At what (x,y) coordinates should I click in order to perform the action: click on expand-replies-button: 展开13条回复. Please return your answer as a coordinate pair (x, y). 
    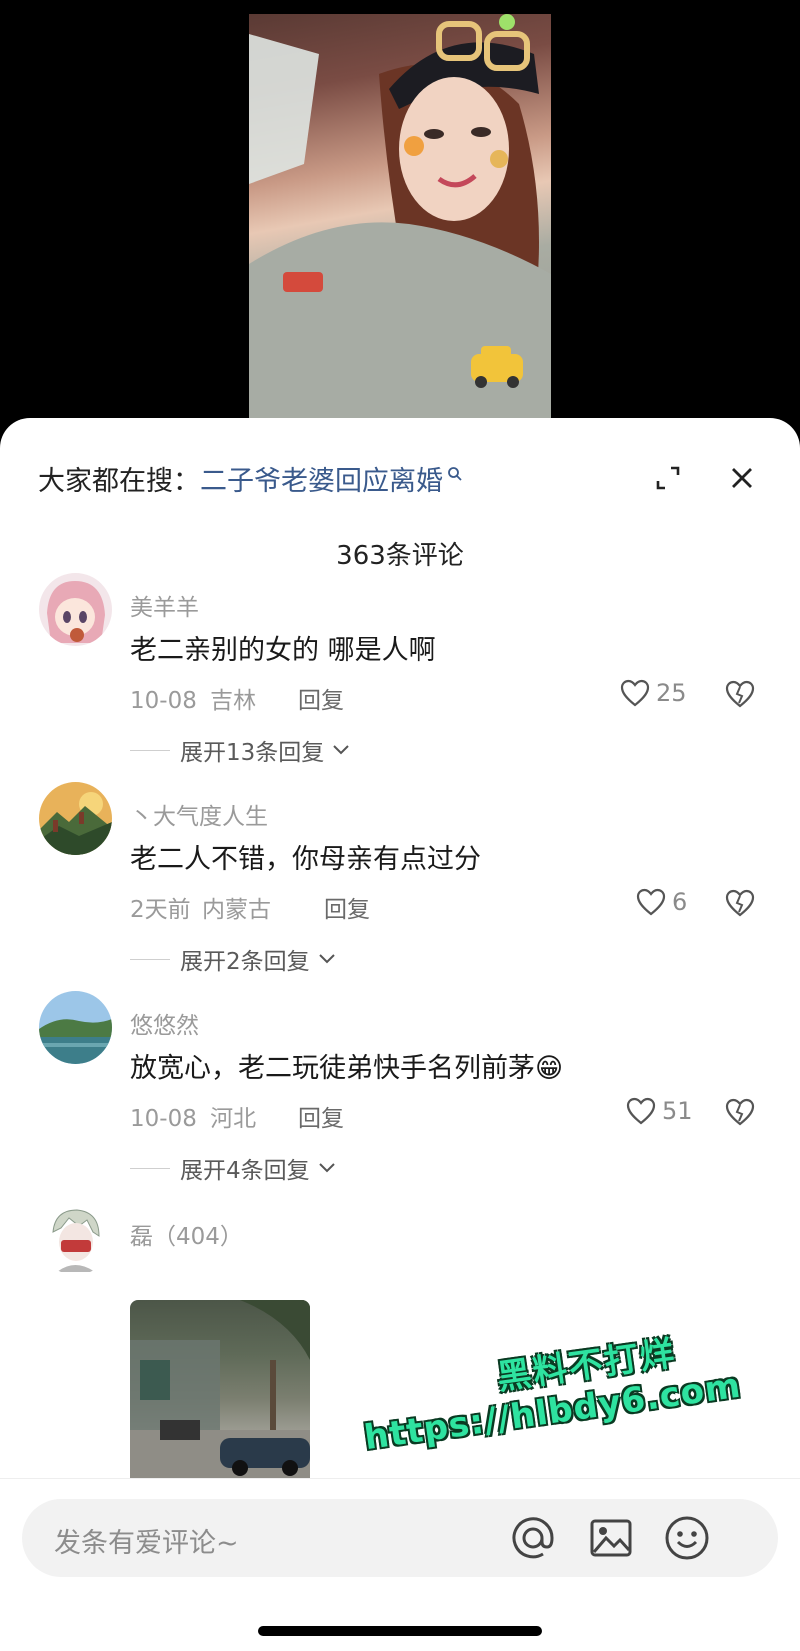
    Looking at the image, I should click on (240, 750).